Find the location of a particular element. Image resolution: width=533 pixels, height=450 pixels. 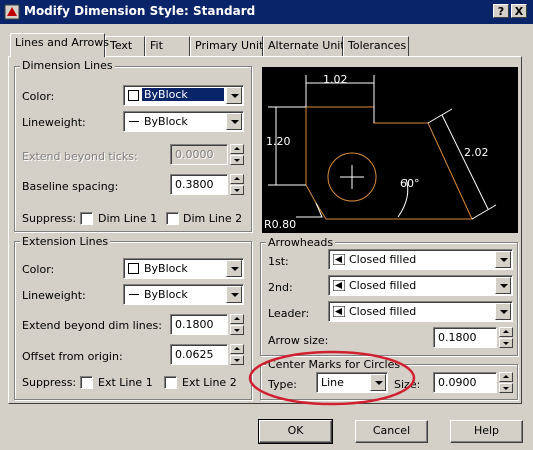

ext-line2-checkbox is located at coordinates (170, 382).